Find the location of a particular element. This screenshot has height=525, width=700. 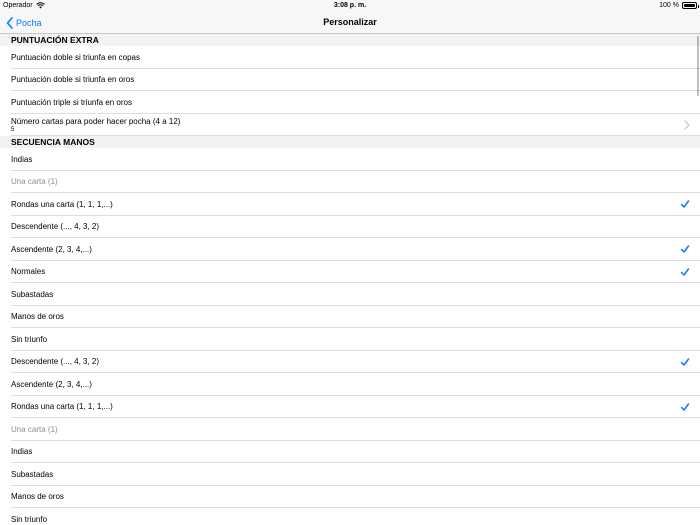

list-item: Puntuación doble si triunfa en copas is located at coordinates (350, 57).